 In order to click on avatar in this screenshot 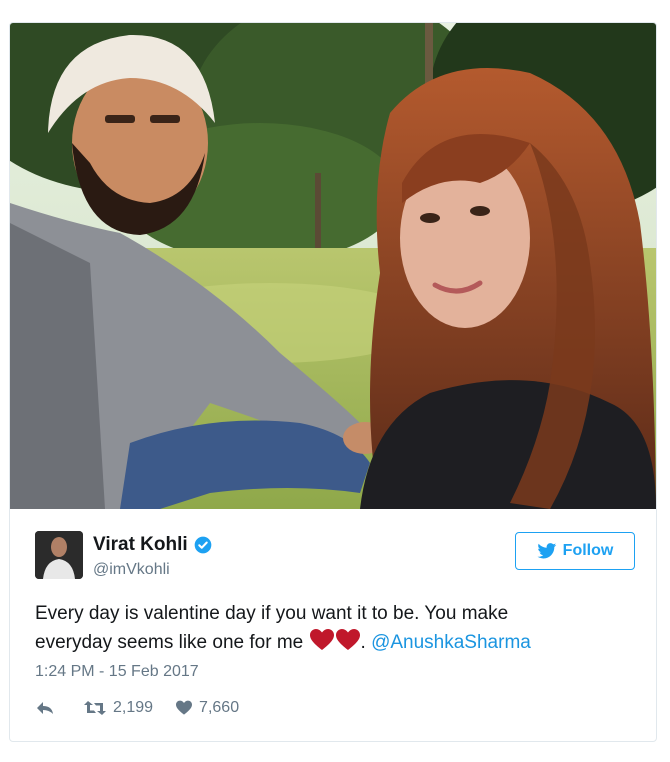, I will do `click(59, 555)`.